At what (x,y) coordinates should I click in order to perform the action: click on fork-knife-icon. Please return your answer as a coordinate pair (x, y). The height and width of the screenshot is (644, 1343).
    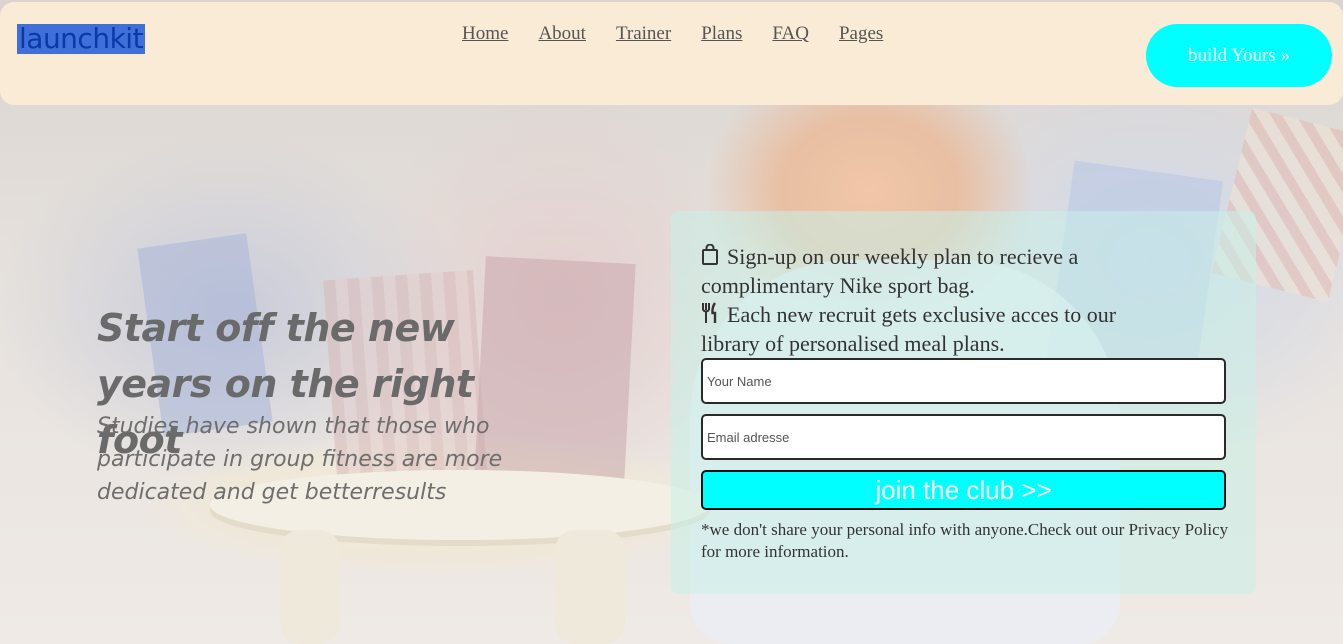
    Looking at the image, I should click on (711, 313).